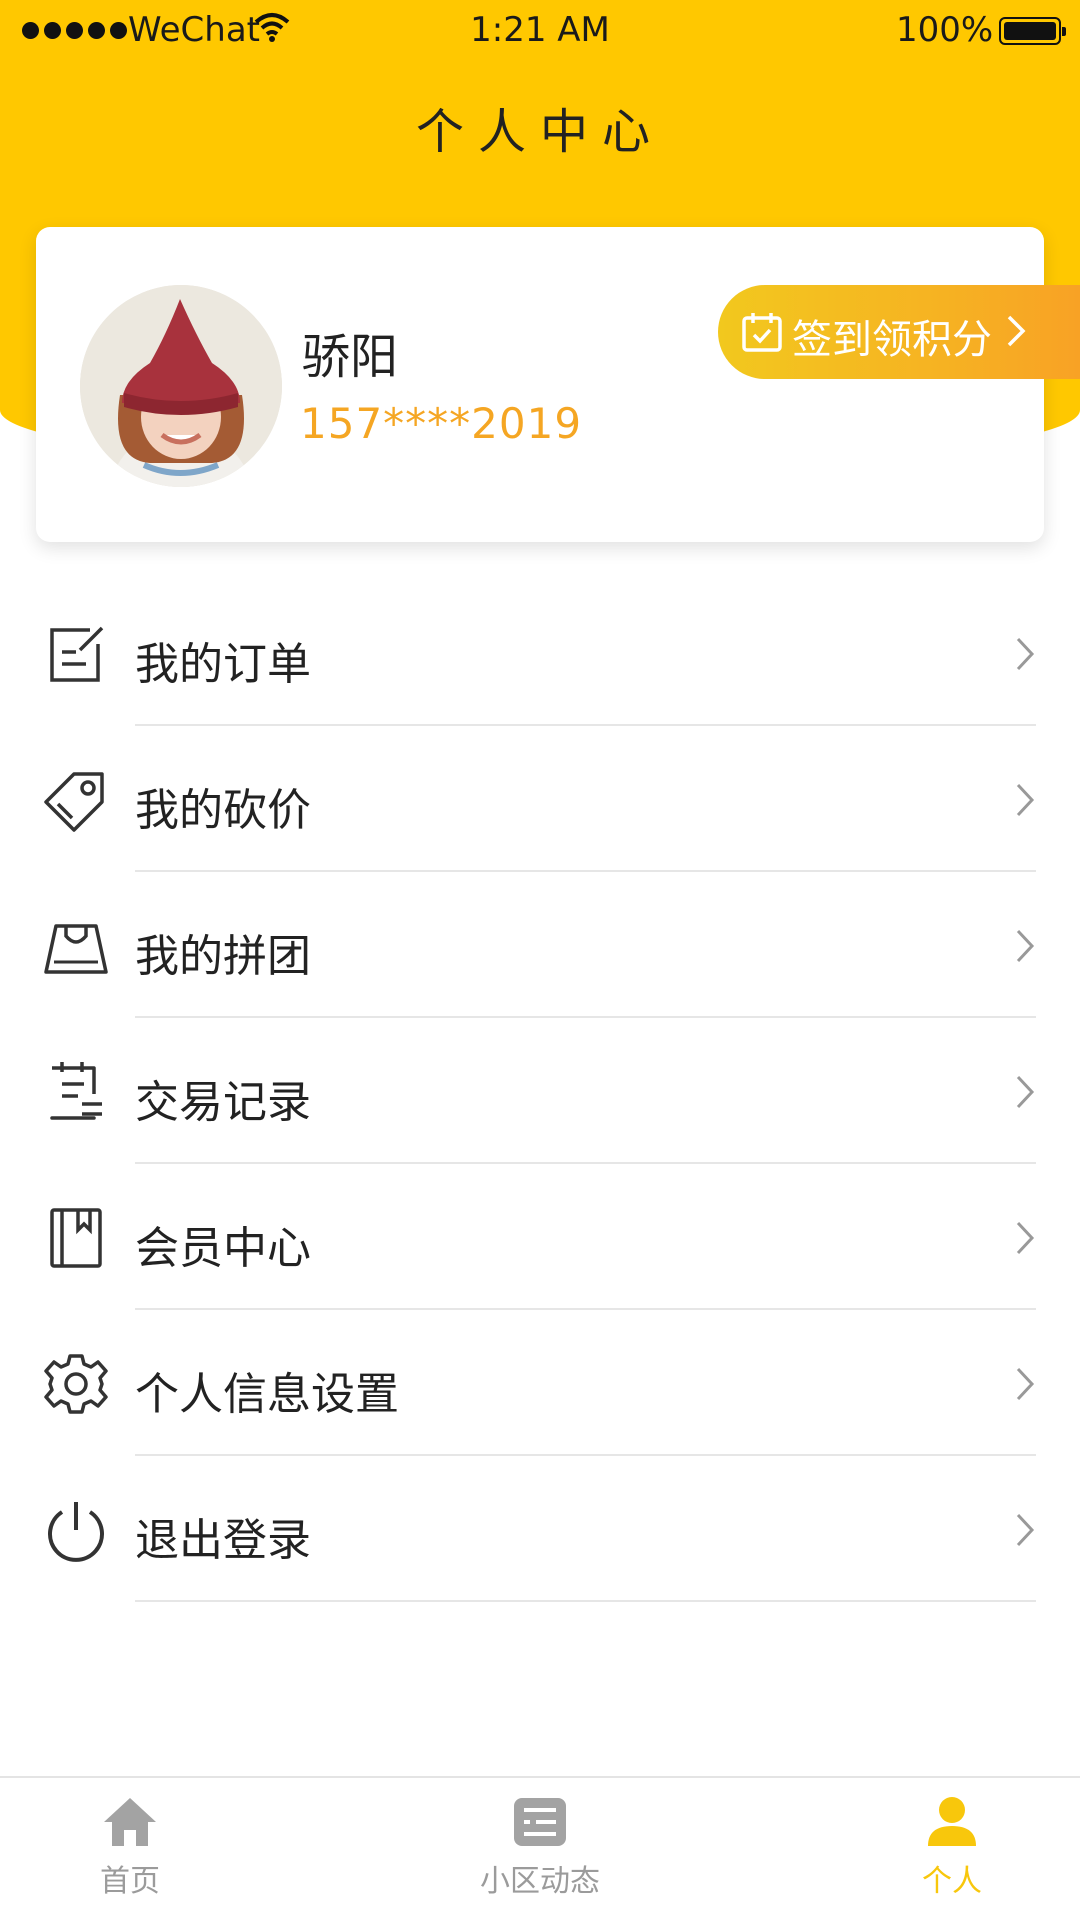 Image resolution: width=1080 pixels, height=1922 pixels. Describe the element at coordinates (585, 1601) in the screenshot. I see `divider` at that location.